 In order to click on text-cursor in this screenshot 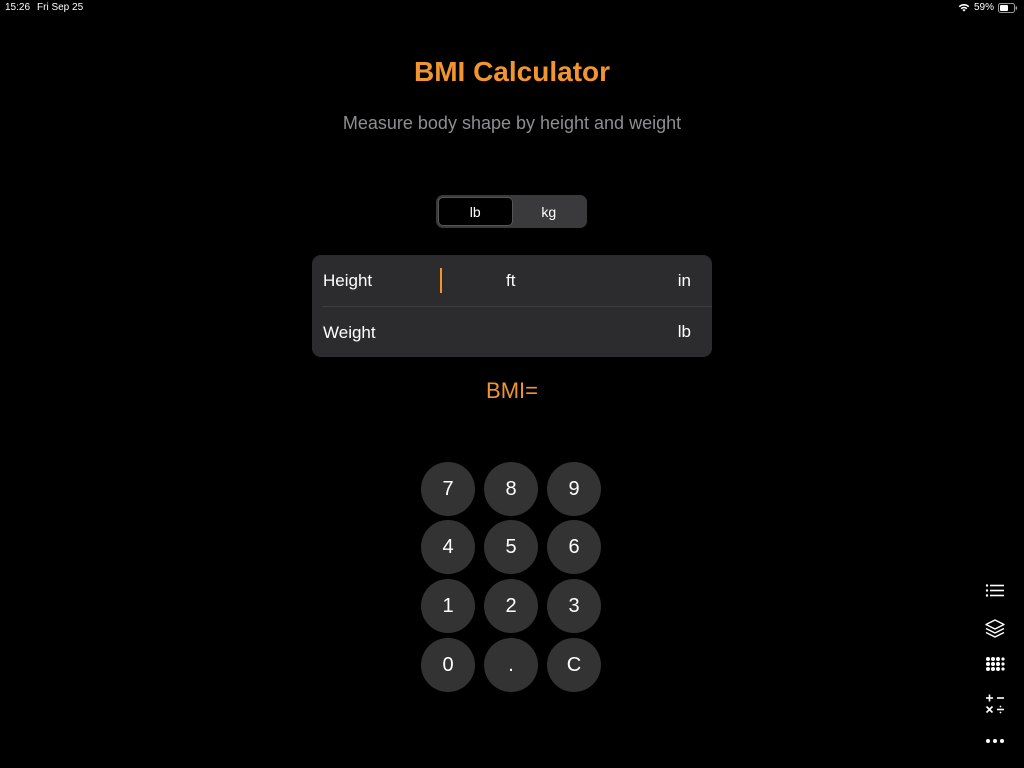, I will do `click(441, 280)`.